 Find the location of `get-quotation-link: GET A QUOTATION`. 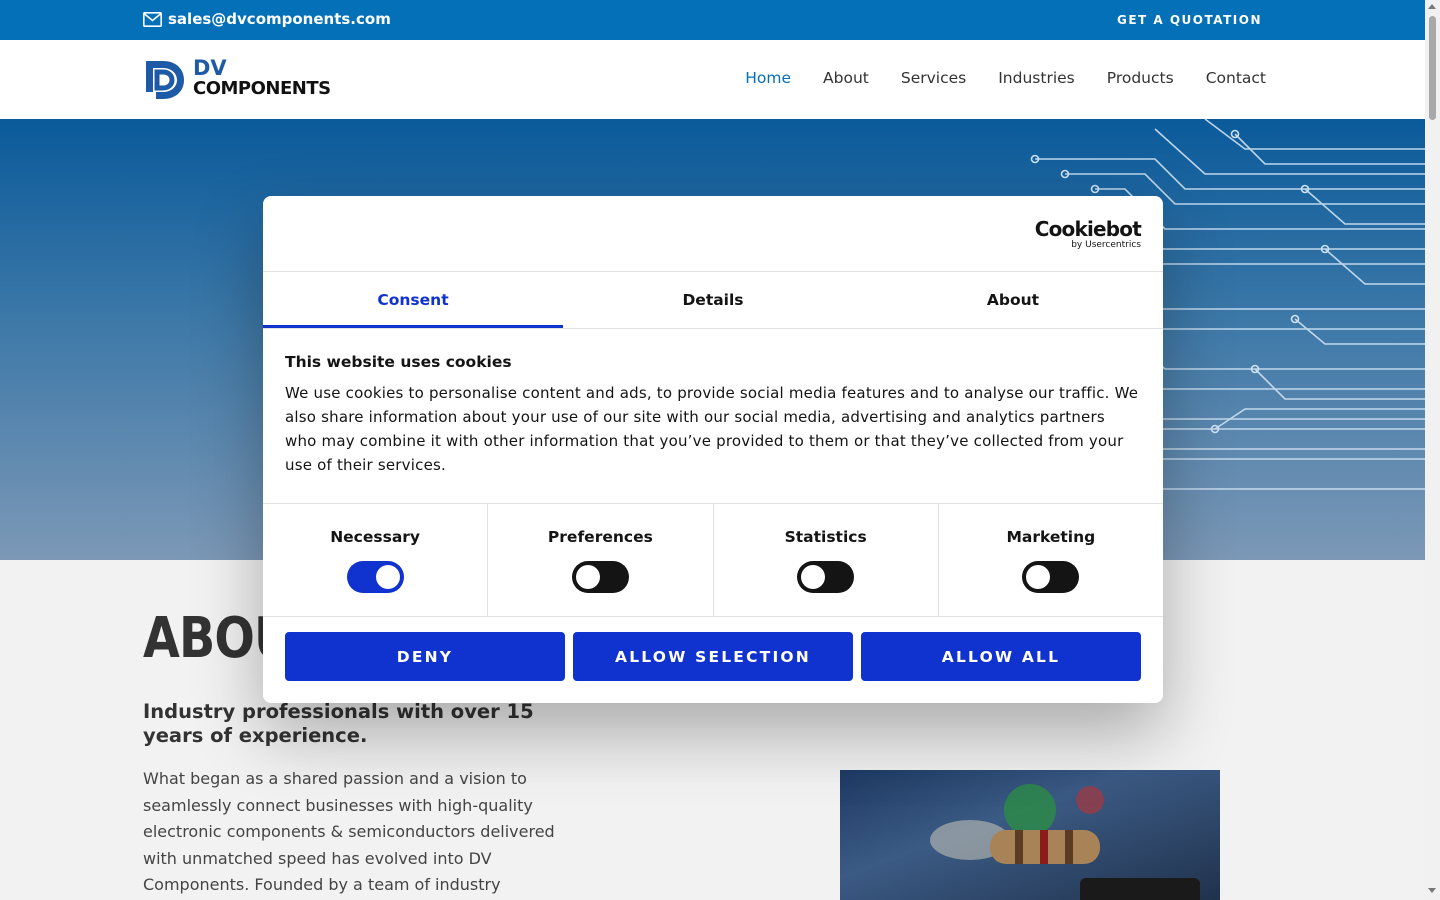

get-quotation-link: GET A QUOTATION is located at coordinates (1189, 20).